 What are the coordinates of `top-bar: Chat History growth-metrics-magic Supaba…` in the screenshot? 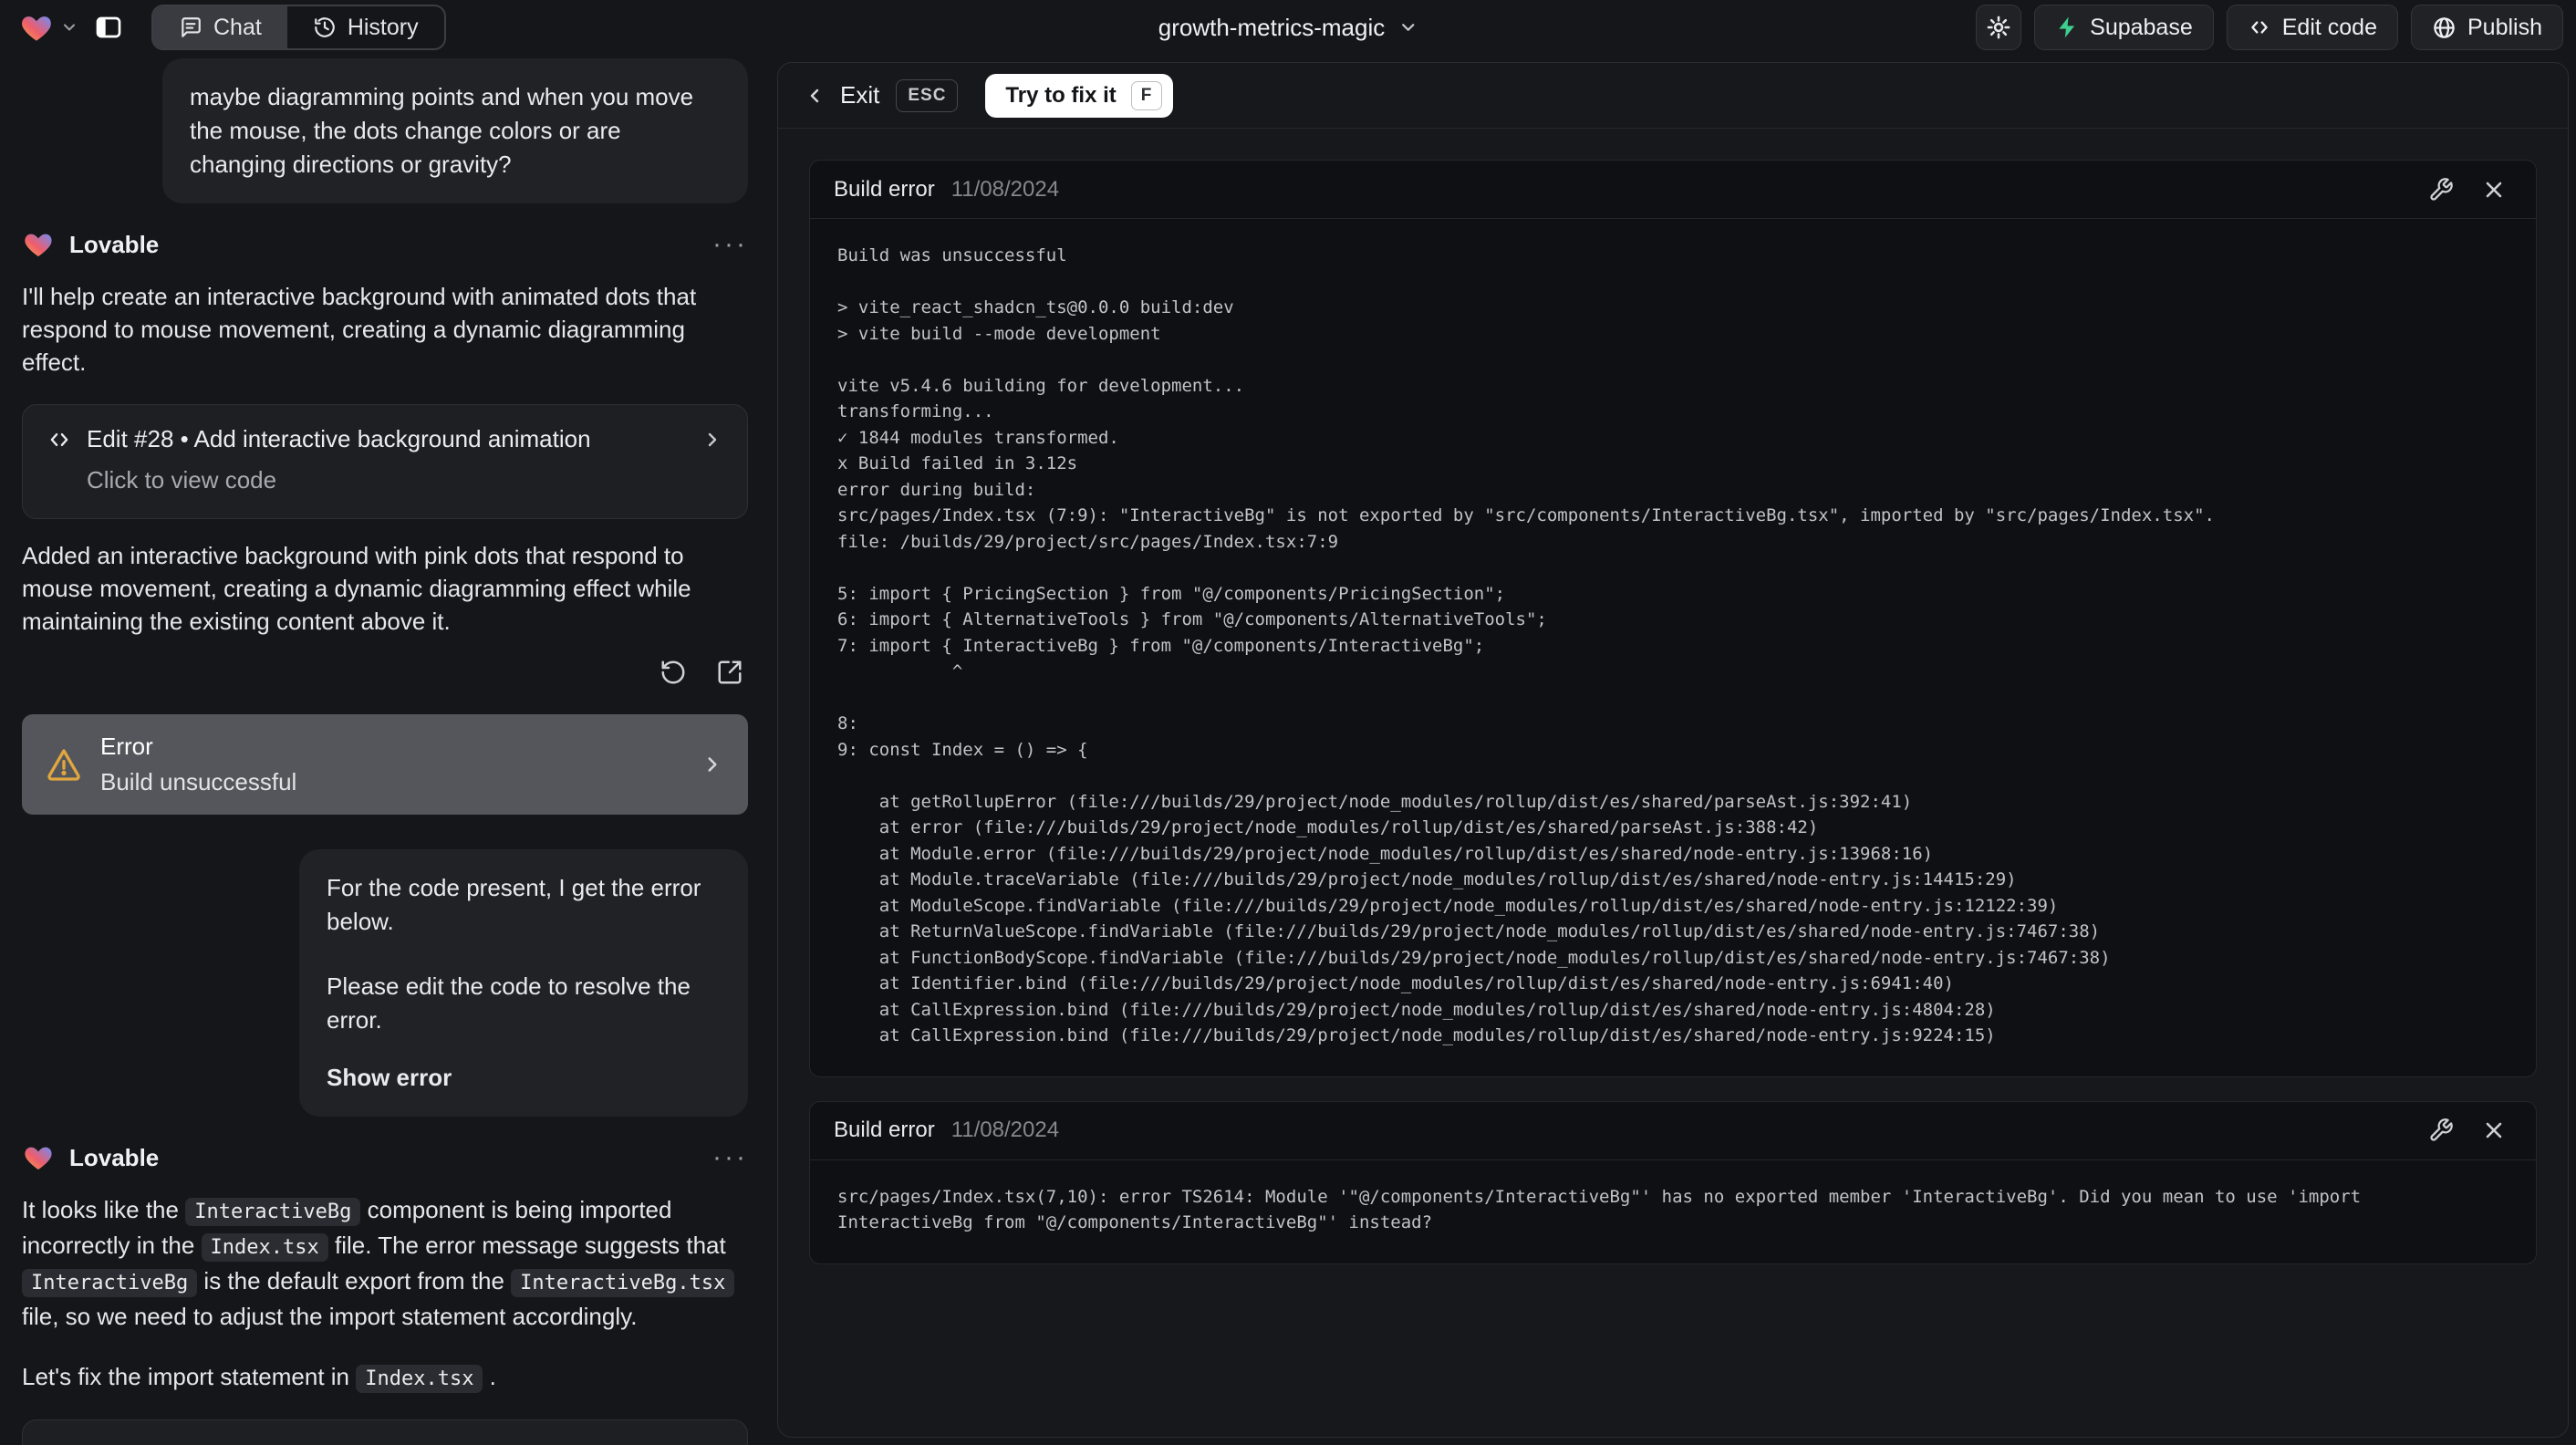 It's located at (1288, 27).